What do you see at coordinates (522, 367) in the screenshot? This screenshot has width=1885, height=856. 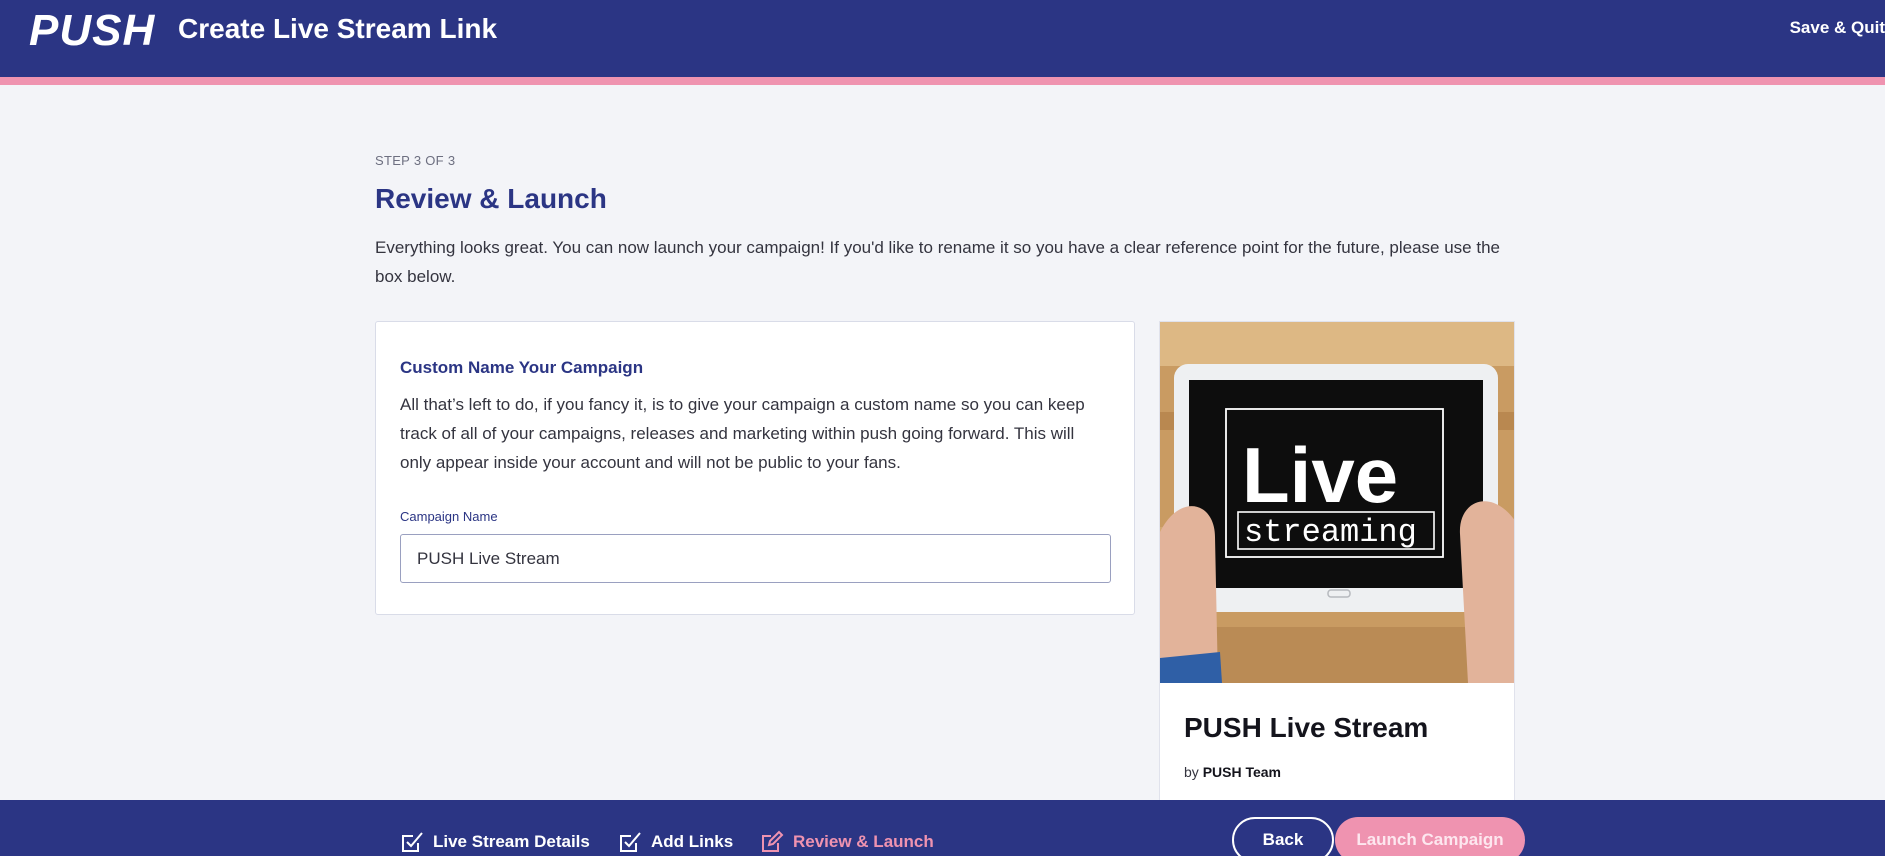 I see `card-title: Custom Name Your Campaign` at bounding box center [522, 367].